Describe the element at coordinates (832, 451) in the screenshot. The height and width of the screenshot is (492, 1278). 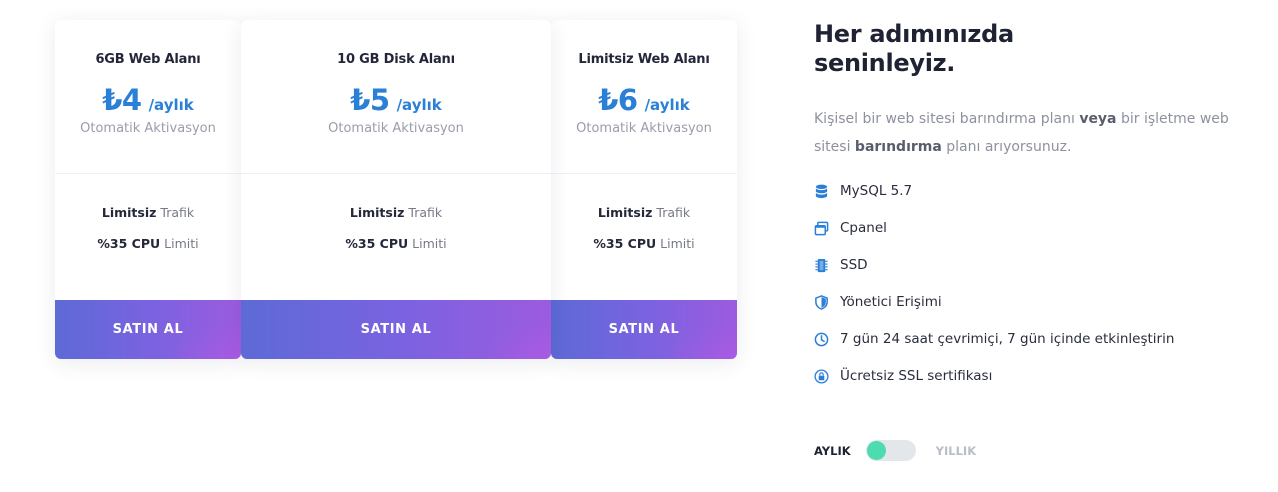
I see `monthly-label: AYLIK` at that location.